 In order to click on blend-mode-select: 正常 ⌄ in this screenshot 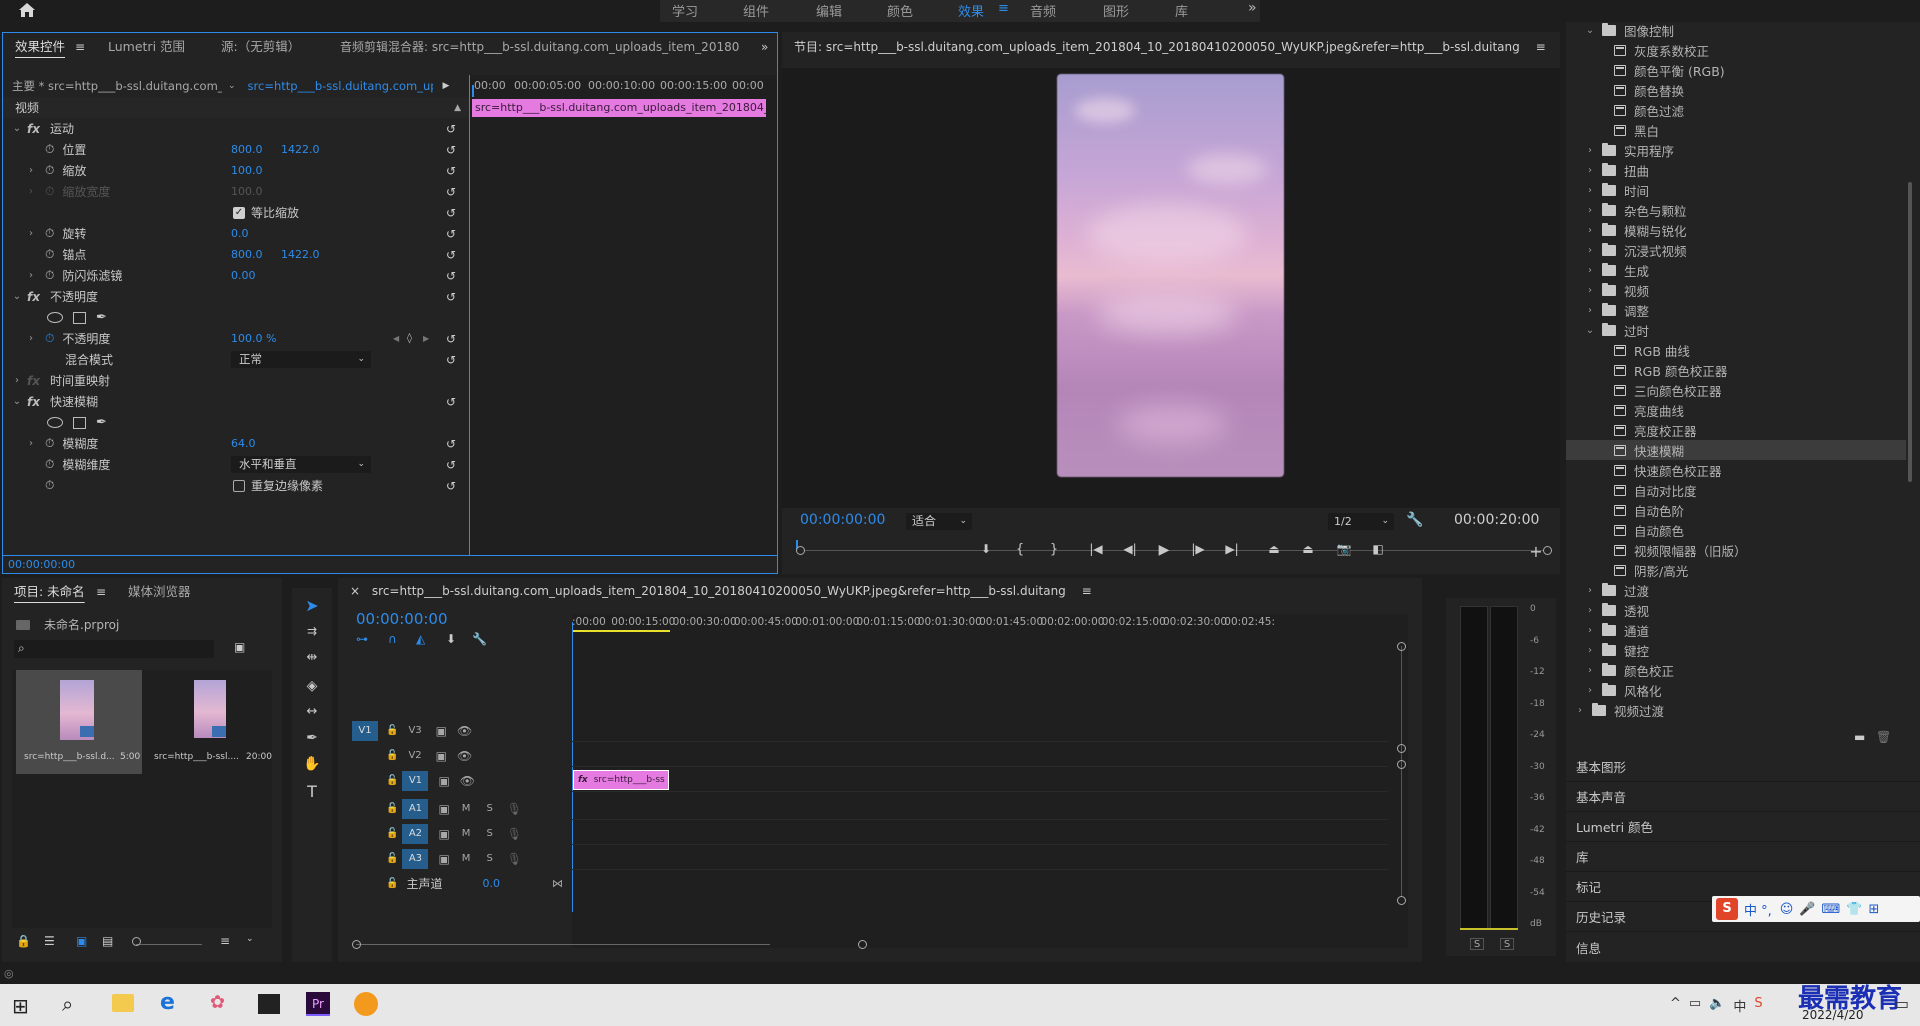, I will do `click(301, 359)`.